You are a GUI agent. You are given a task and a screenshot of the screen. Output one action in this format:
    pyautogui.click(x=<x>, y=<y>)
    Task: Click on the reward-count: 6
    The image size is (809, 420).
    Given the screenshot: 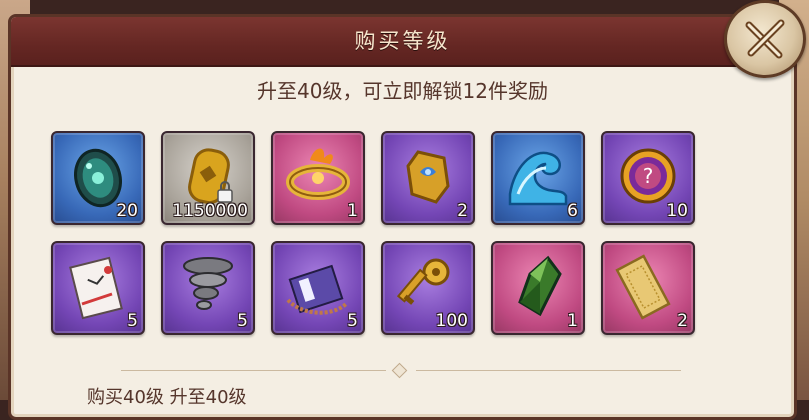 What is the action you would take?
    pyautogui.click(x=572, y=211)
    